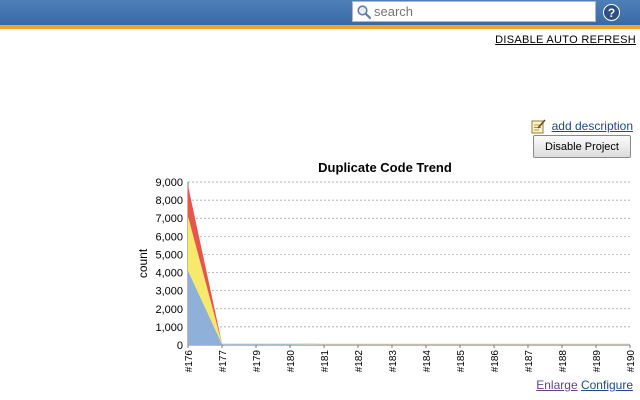 The image size is (640, 400). I want to click on disable-auto-refresh-link: DISABLE AUTO REFRESH, so click(565, 40).